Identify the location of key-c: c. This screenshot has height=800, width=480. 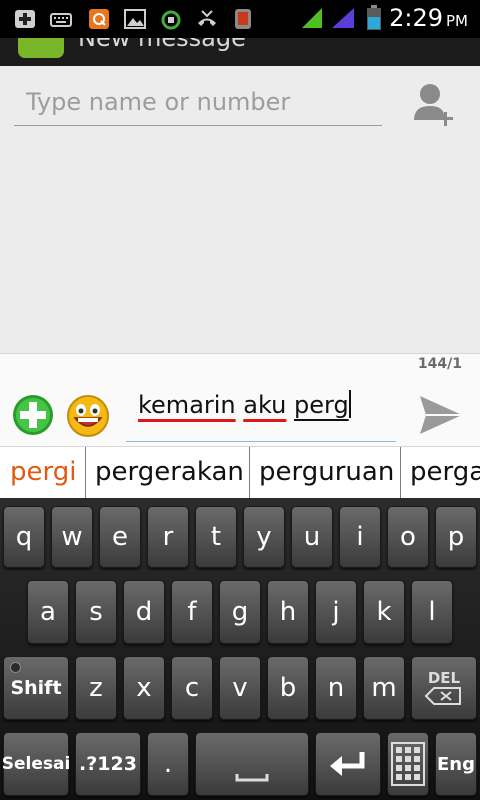
(192, 688).